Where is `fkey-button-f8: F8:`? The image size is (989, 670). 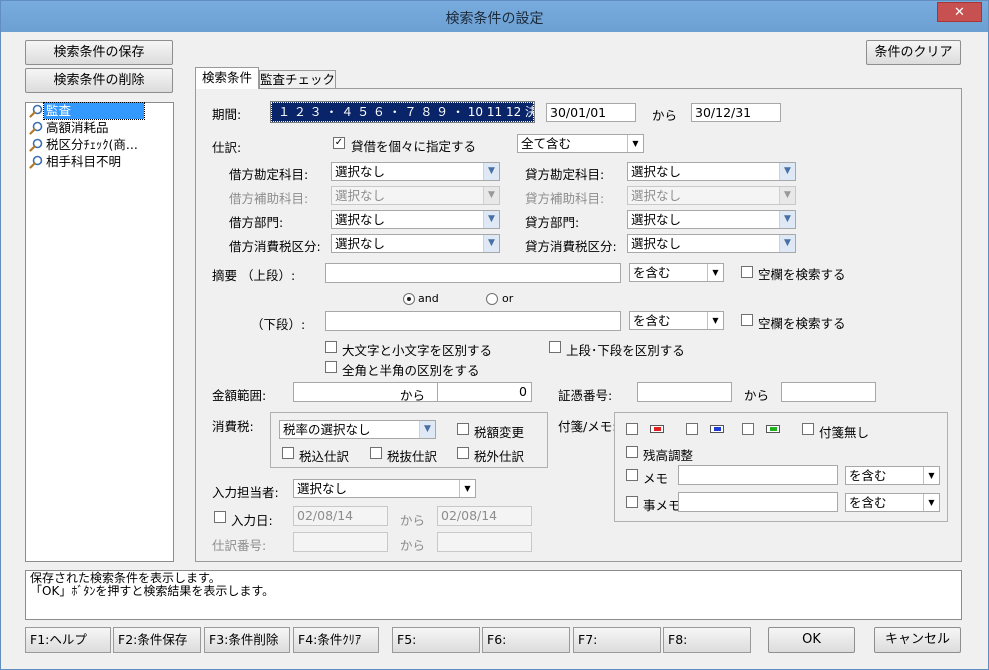
fkey-button-f8: F8: is located at coordinates (707, 640).